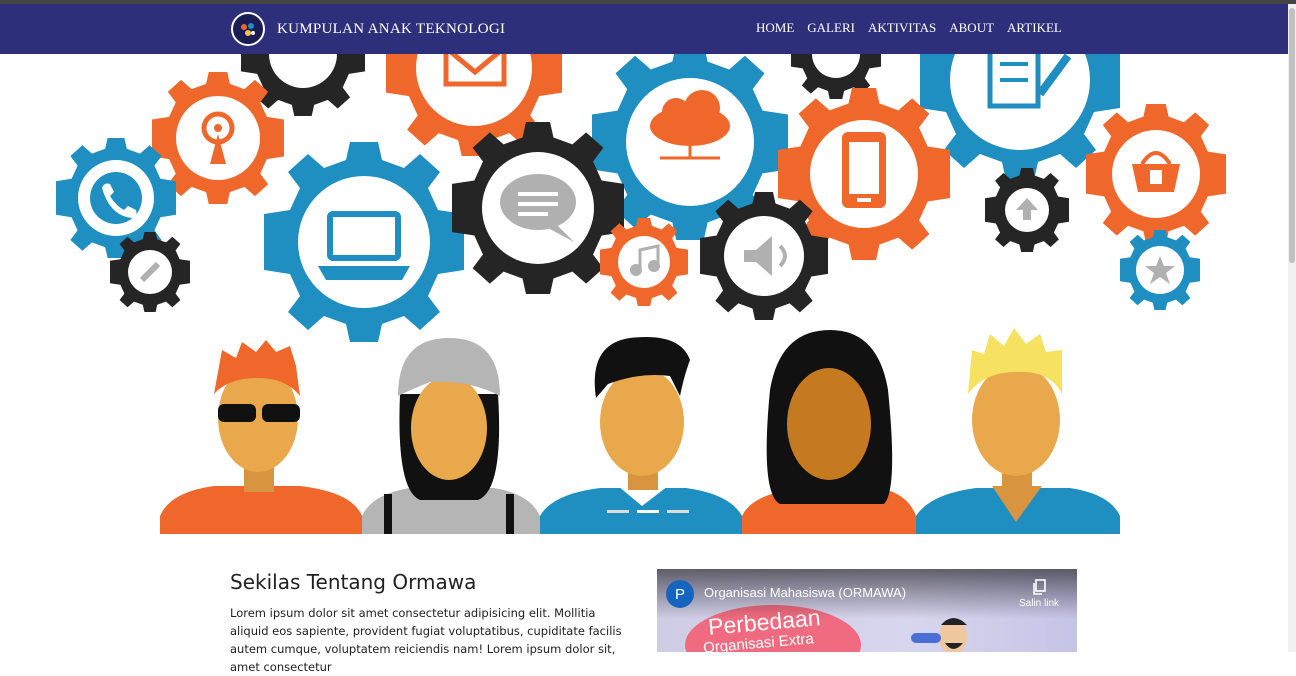 The image size is (1296, 676). What do you see at coordinates (364, 242) in the screenshot?
I see `gear-laptop-icon` at bounding box center [364, 242].